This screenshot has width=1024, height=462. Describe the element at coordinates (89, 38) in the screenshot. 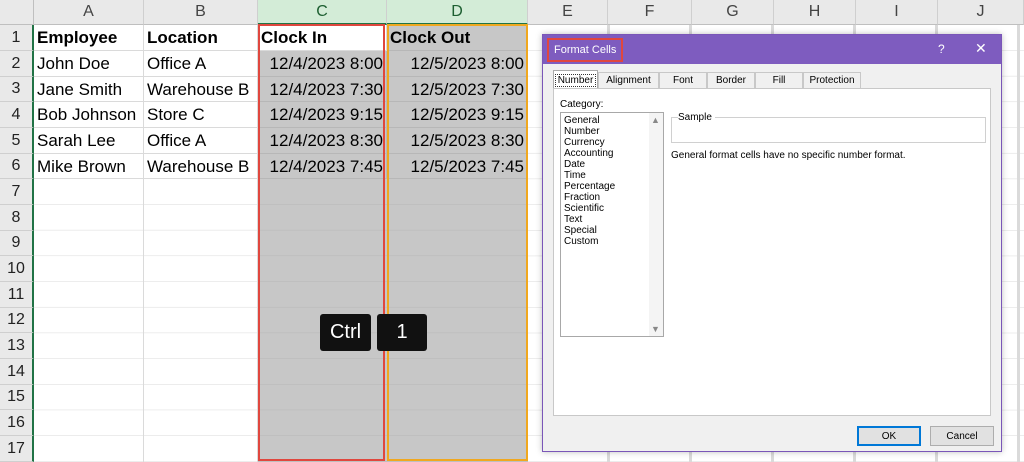

I see `cell-a1: Employee` at that location.